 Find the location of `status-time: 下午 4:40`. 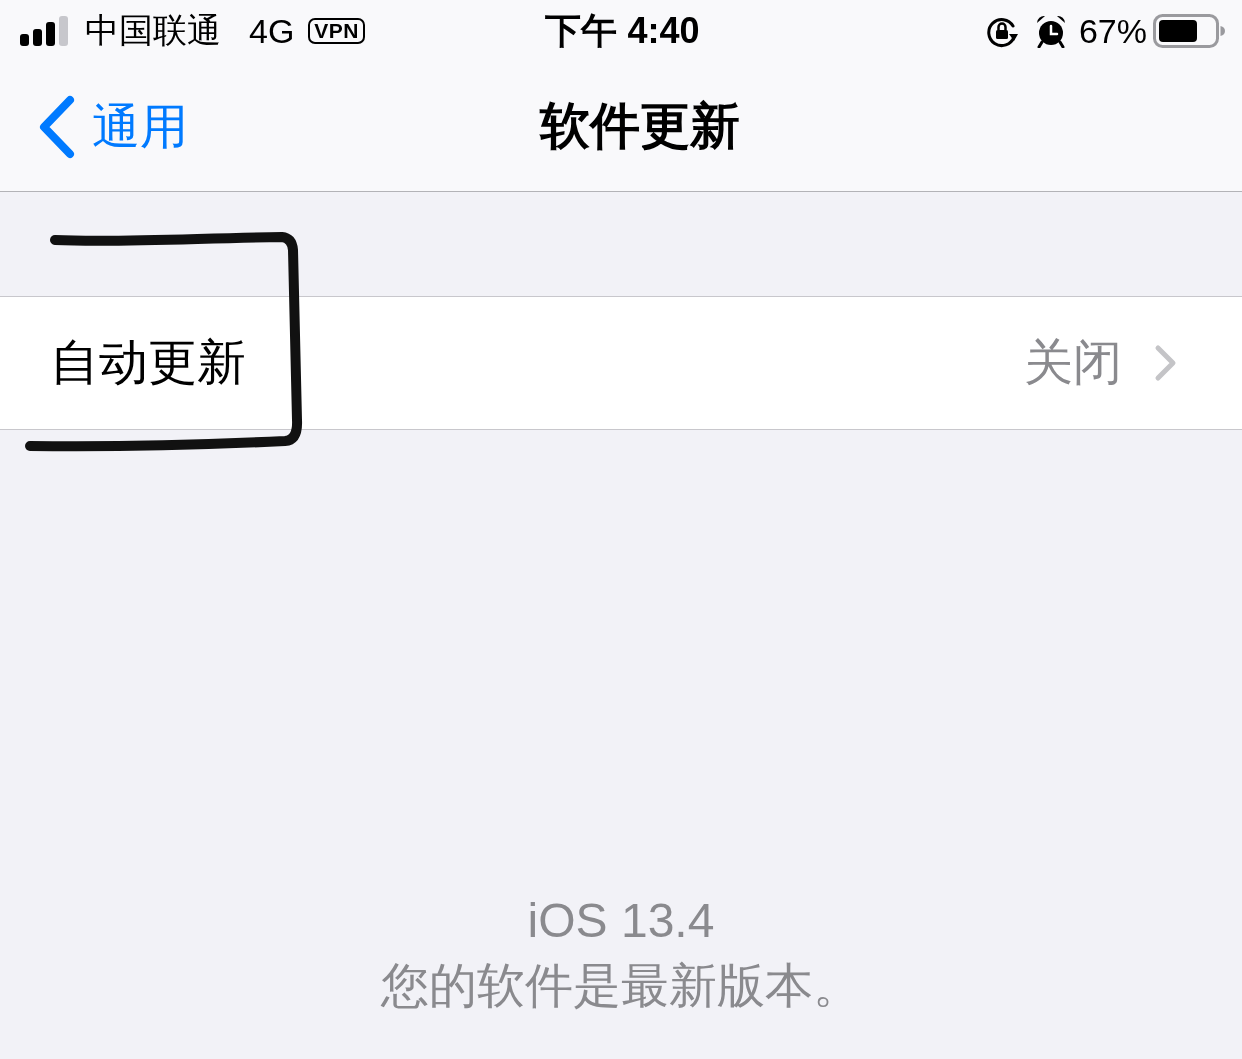

status-time: 下午 4:40 is located at coordinates (622, 30).